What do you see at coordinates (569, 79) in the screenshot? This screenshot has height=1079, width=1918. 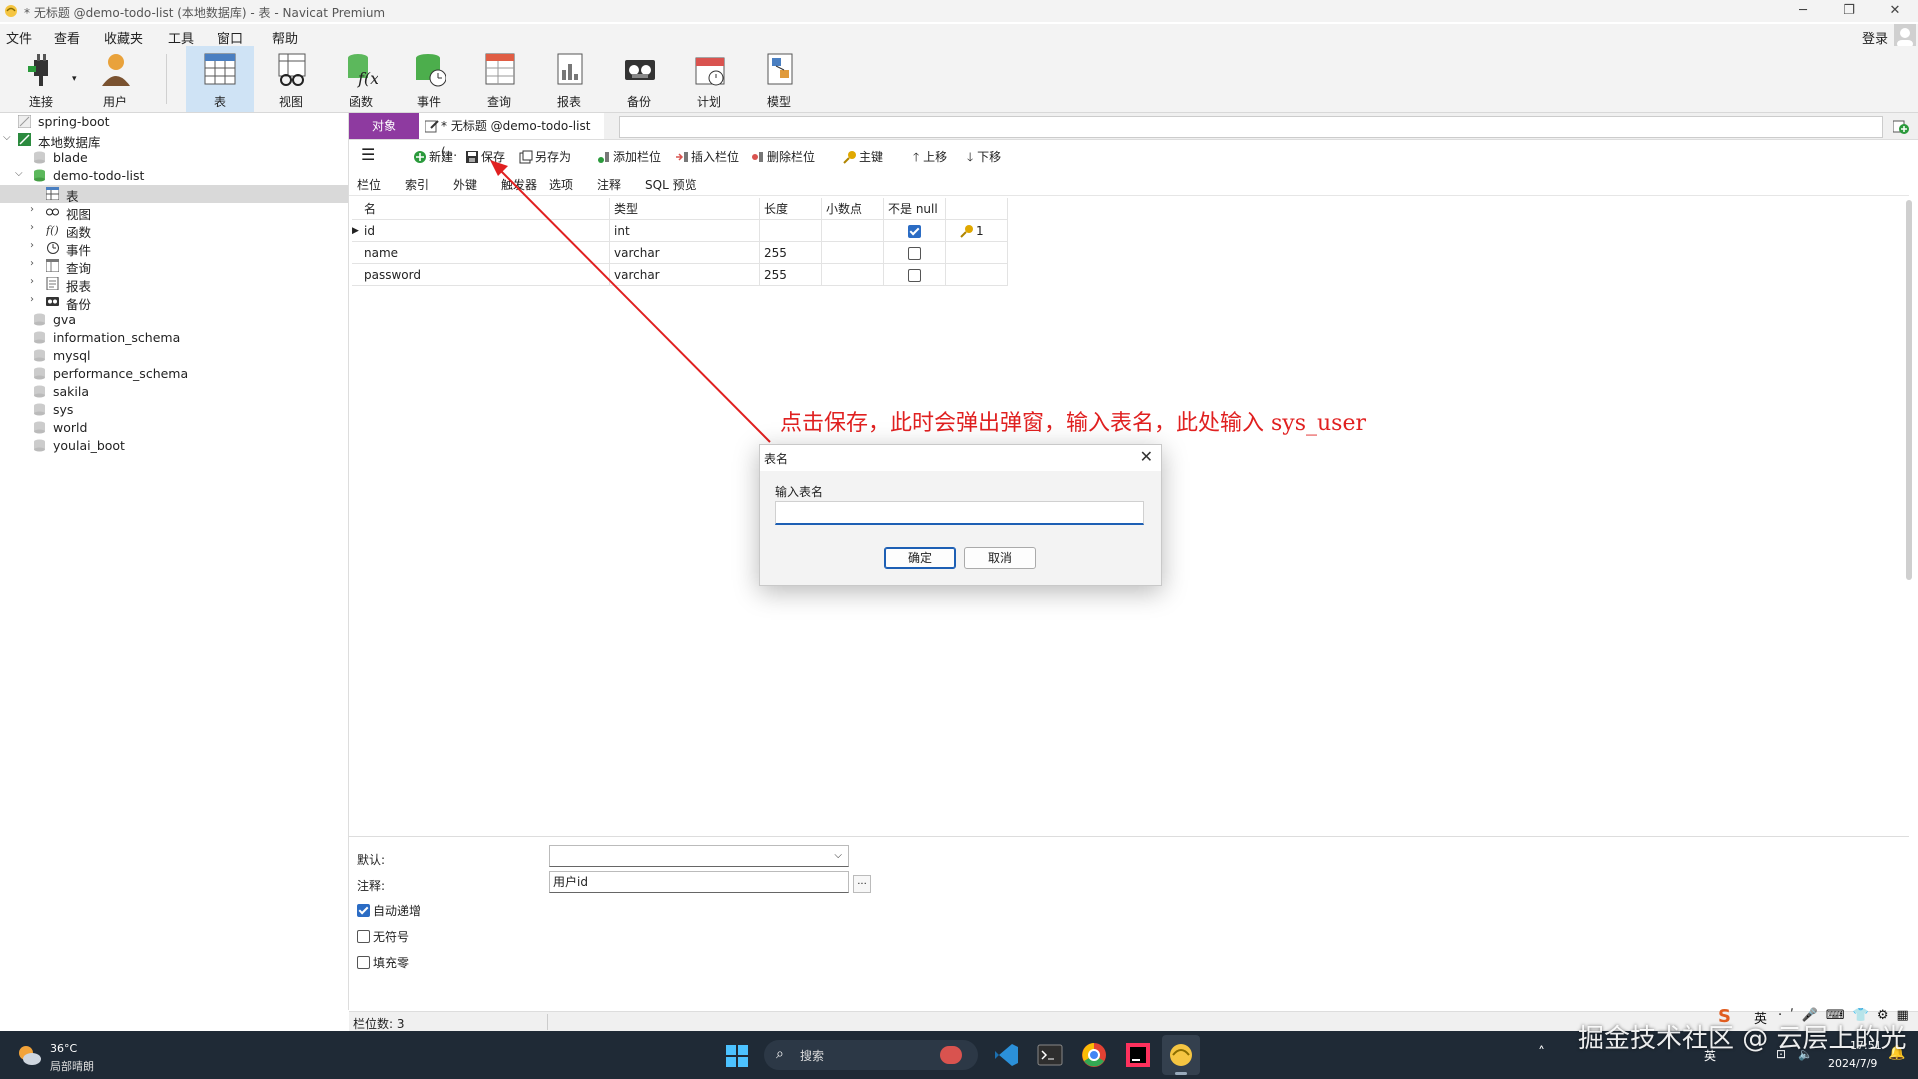 I see `toolbar-report-button: 报表` at bounding box center [569, 79].